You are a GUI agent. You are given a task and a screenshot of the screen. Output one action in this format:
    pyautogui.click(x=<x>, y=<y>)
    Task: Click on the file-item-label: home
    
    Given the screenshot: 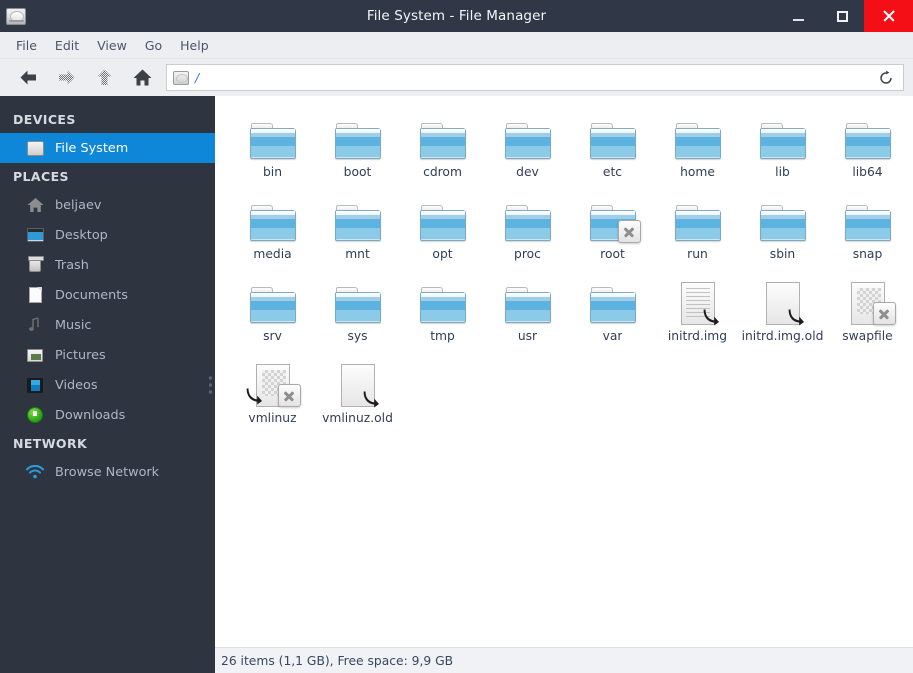 What is the action you would take?
    pyautogui.click(x=697, y=172)
    